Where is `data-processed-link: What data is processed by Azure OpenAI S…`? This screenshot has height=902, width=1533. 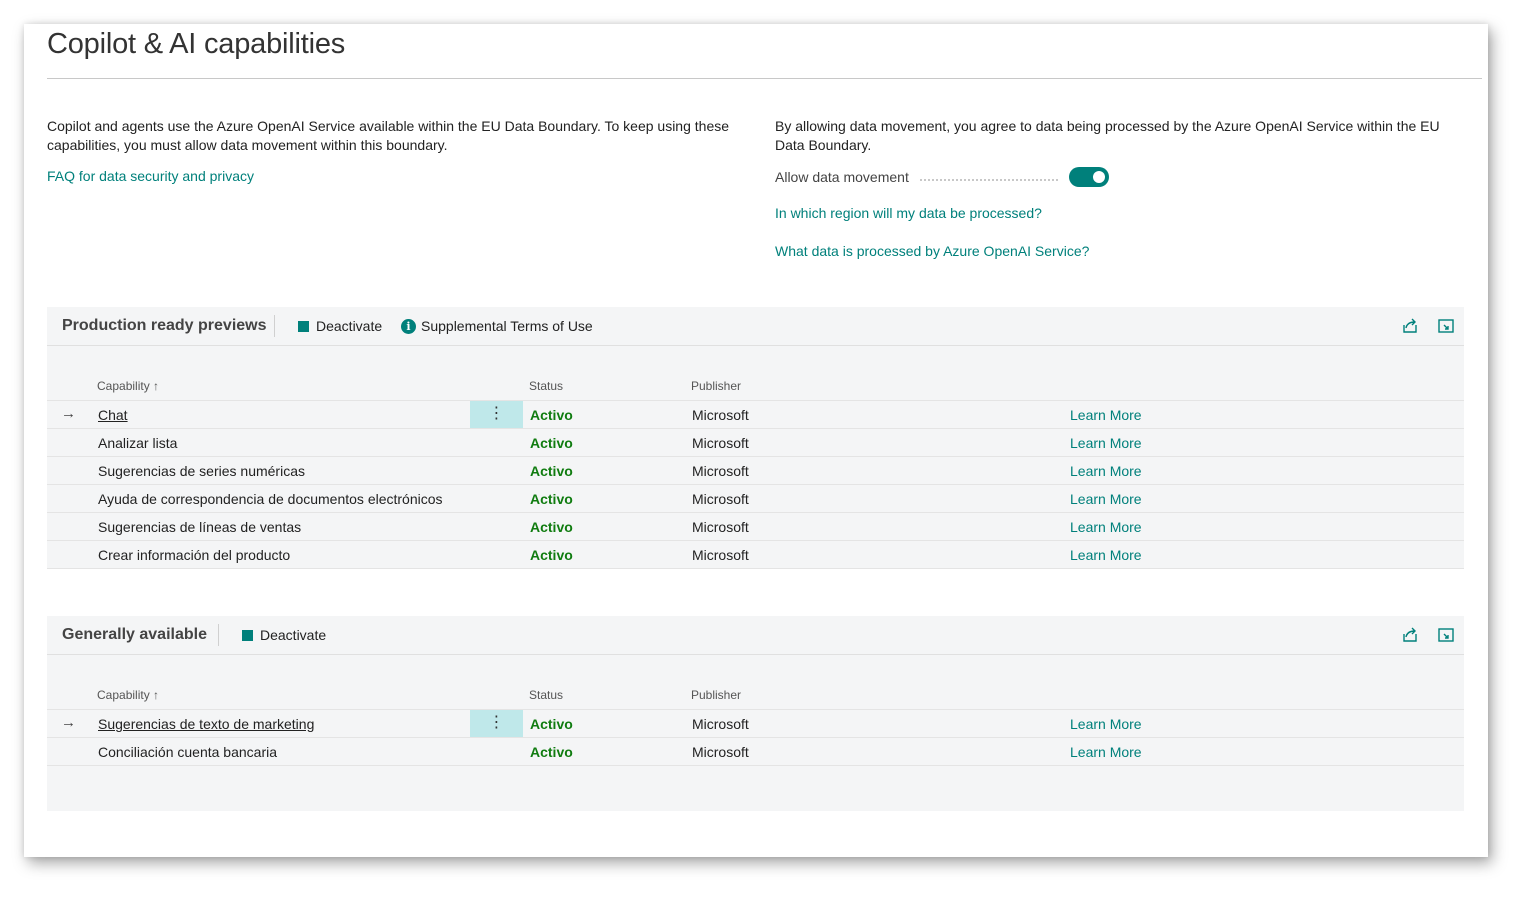 data-processed-link: What data is processed by Azure OpenAI S… is located at coordinates (932, 251).